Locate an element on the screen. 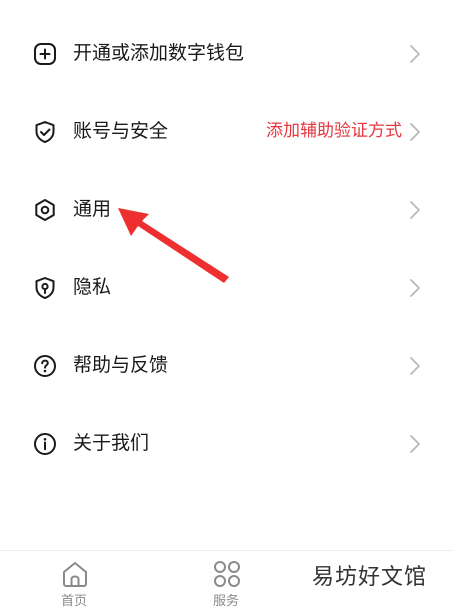 This screenshot has width=453, height=615. shield-check-icon is located at coordinates (45, 132).